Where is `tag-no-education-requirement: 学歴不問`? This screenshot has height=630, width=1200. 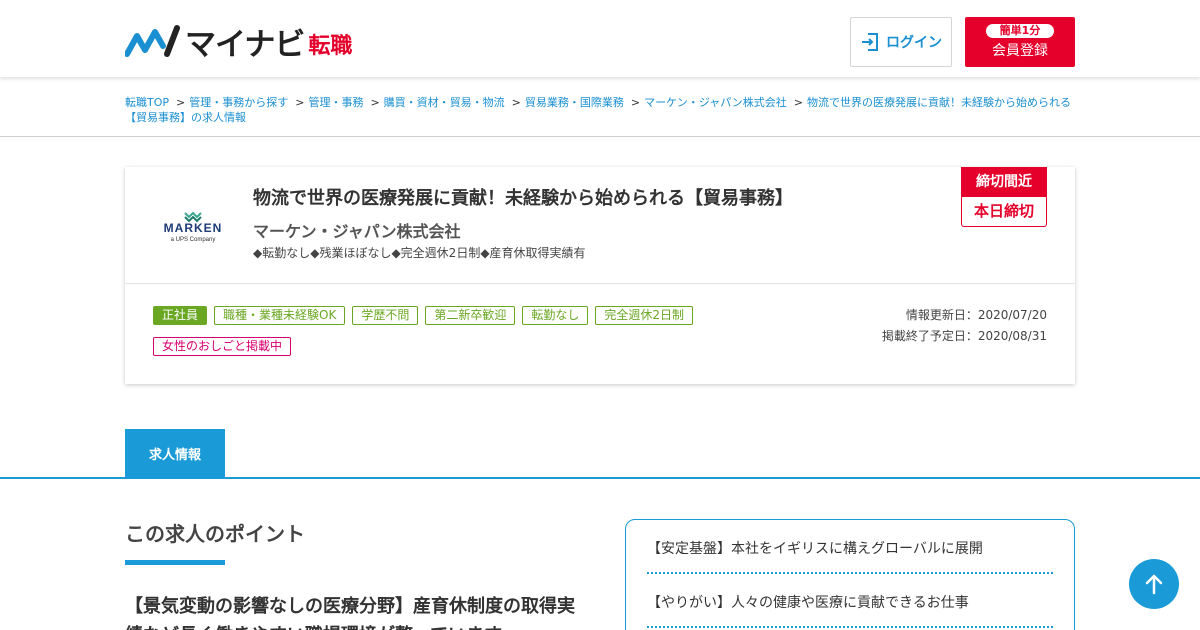 tag-no-education-requirement: 学歴不問 is located at coordinates (385, 315).